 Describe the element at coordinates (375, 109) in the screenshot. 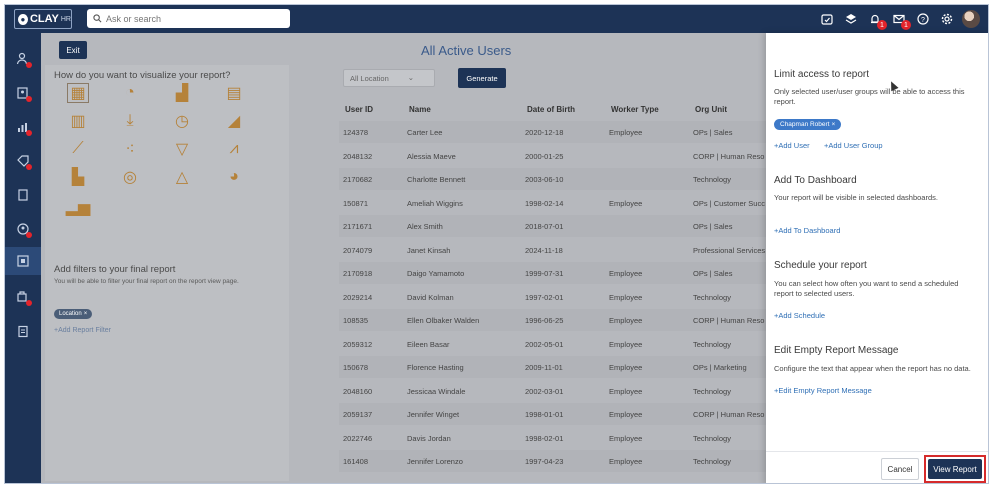

I see `column-header: User ID` at that location.